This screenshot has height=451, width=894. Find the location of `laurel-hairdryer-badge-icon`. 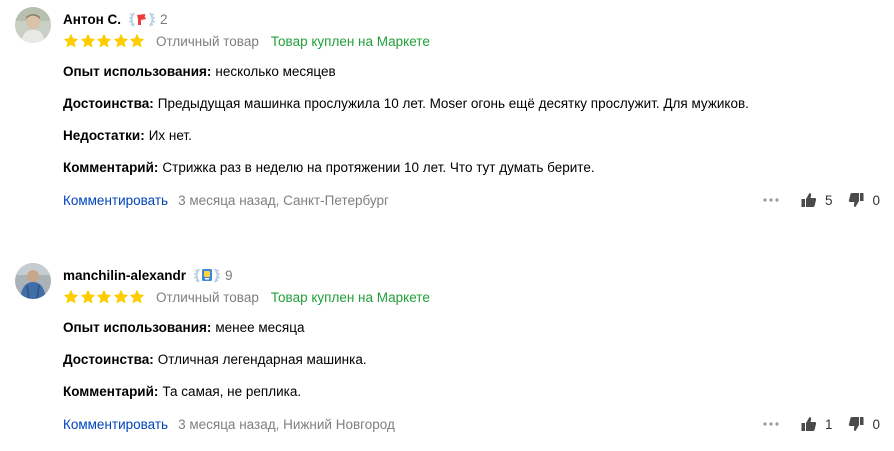

laurel-hairdryer-badge-icon is located at coordinates (142, 19).